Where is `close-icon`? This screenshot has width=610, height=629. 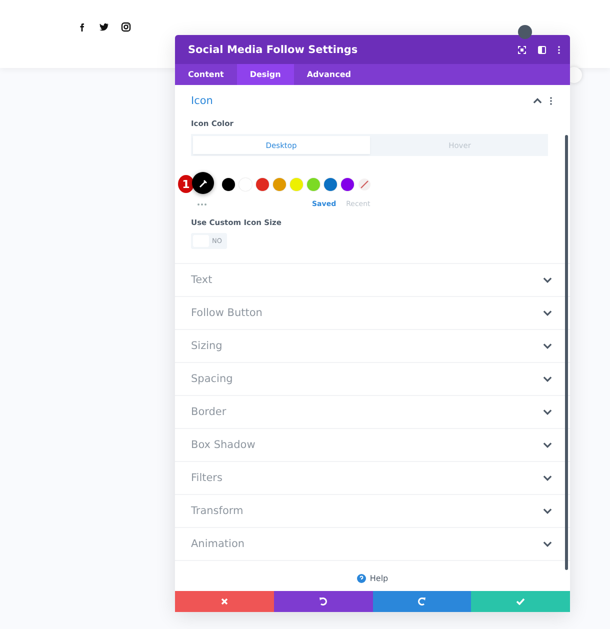 close-icon is located at coordinates (224, 601).